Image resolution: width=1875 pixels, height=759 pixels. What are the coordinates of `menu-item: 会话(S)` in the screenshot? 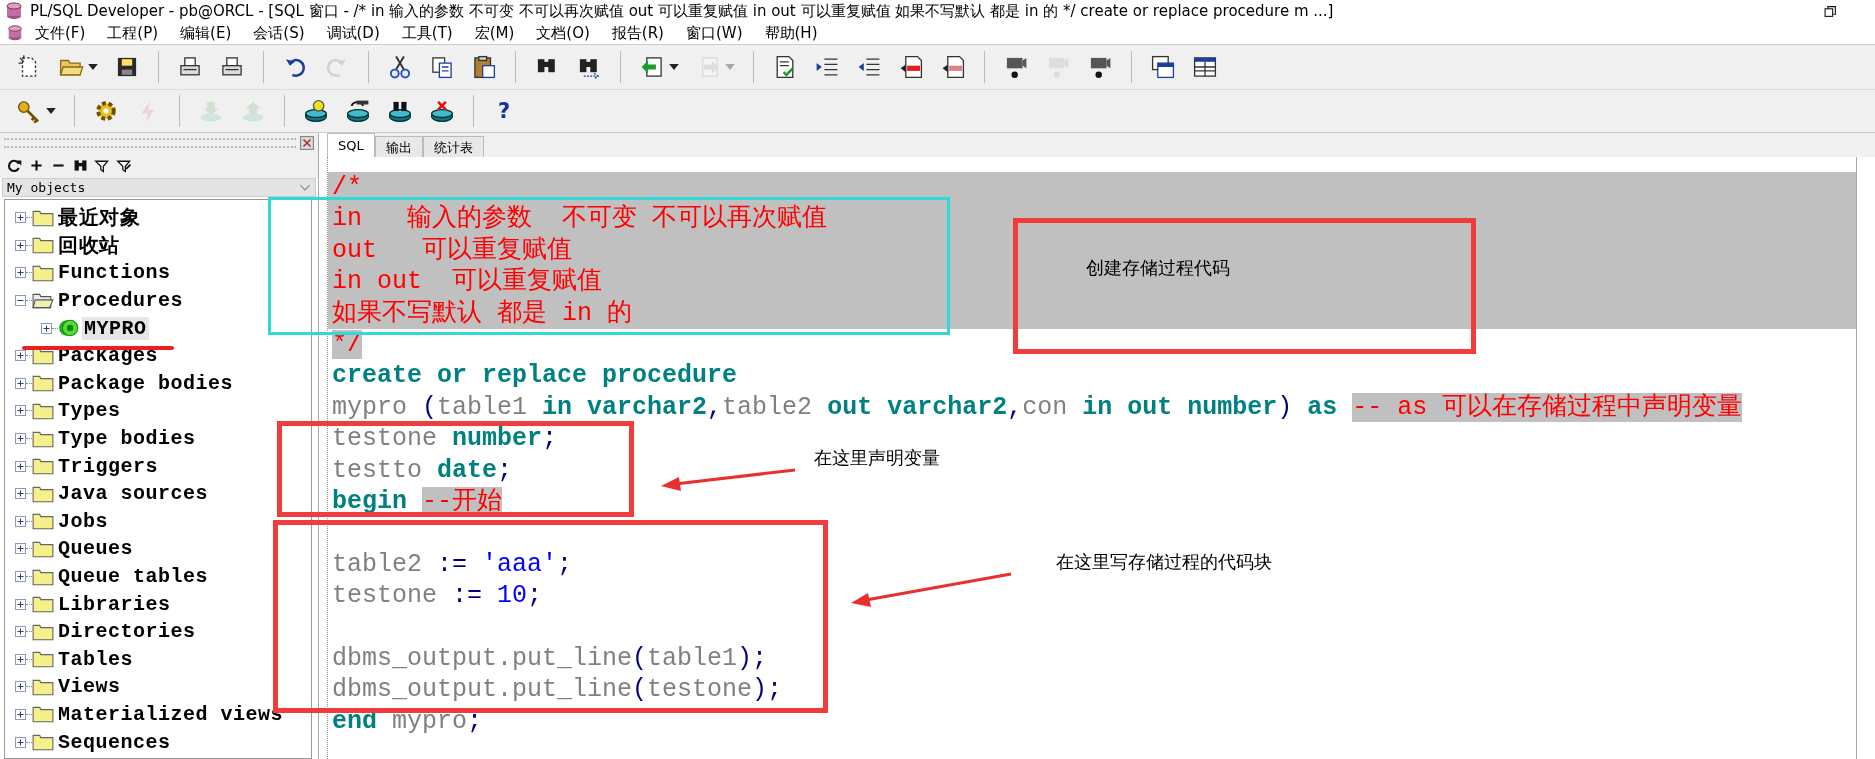 It's located at (279, 33).